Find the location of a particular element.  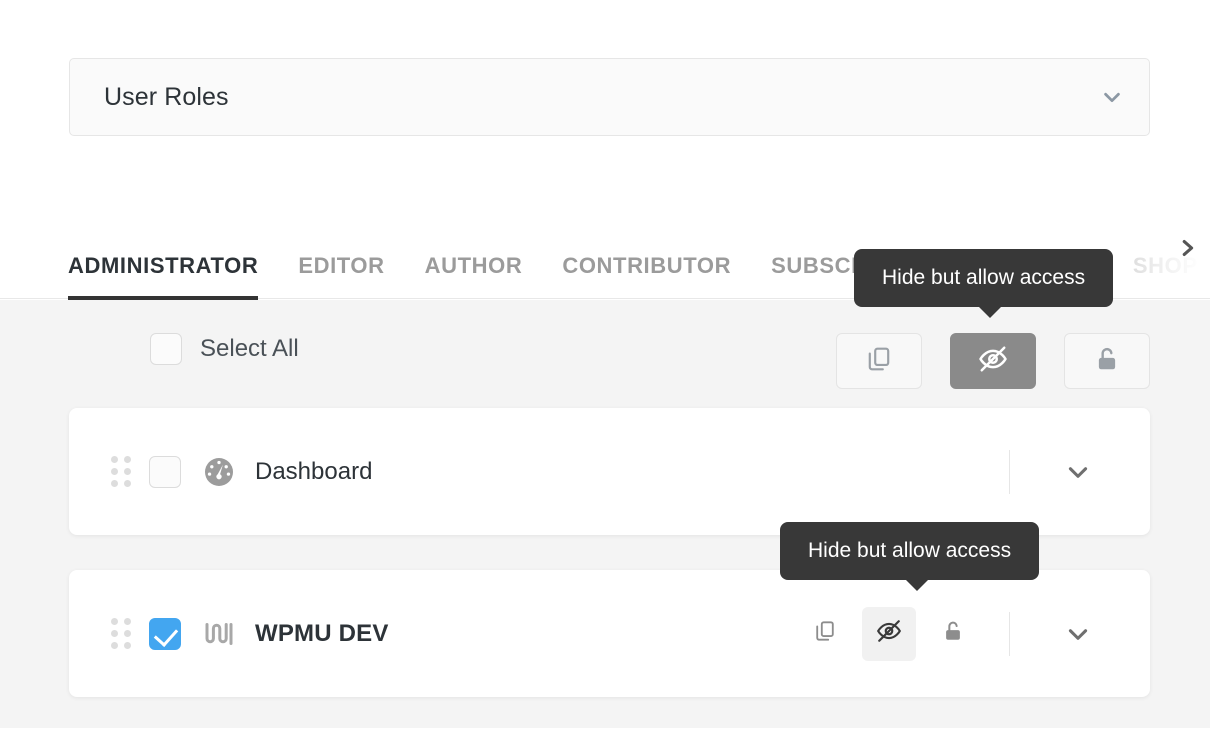

bulk-duplicate-button is located at coordinates (879, 361).